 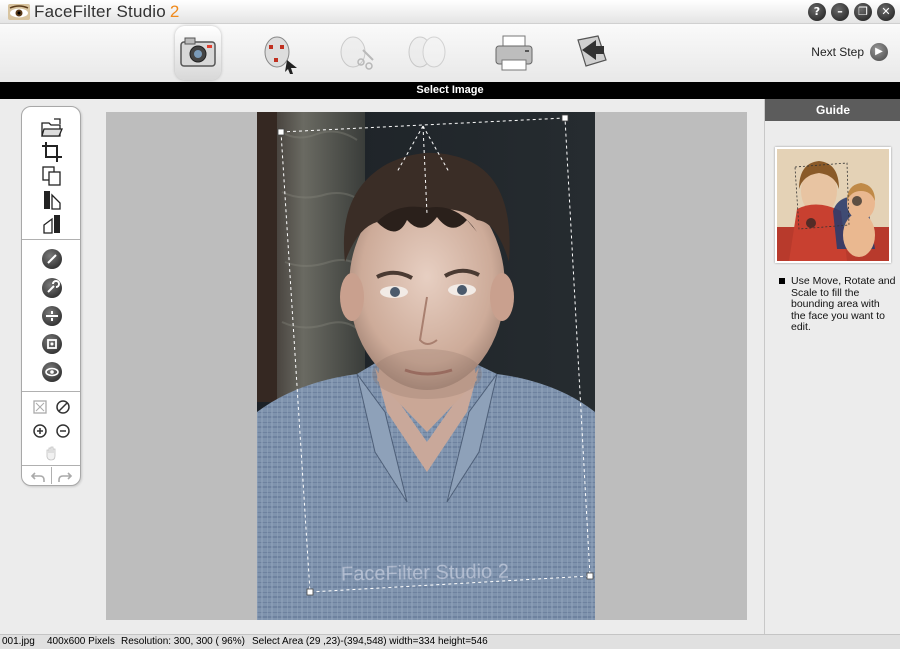 I want to click on crop-icon, so click(x=52, y=152).